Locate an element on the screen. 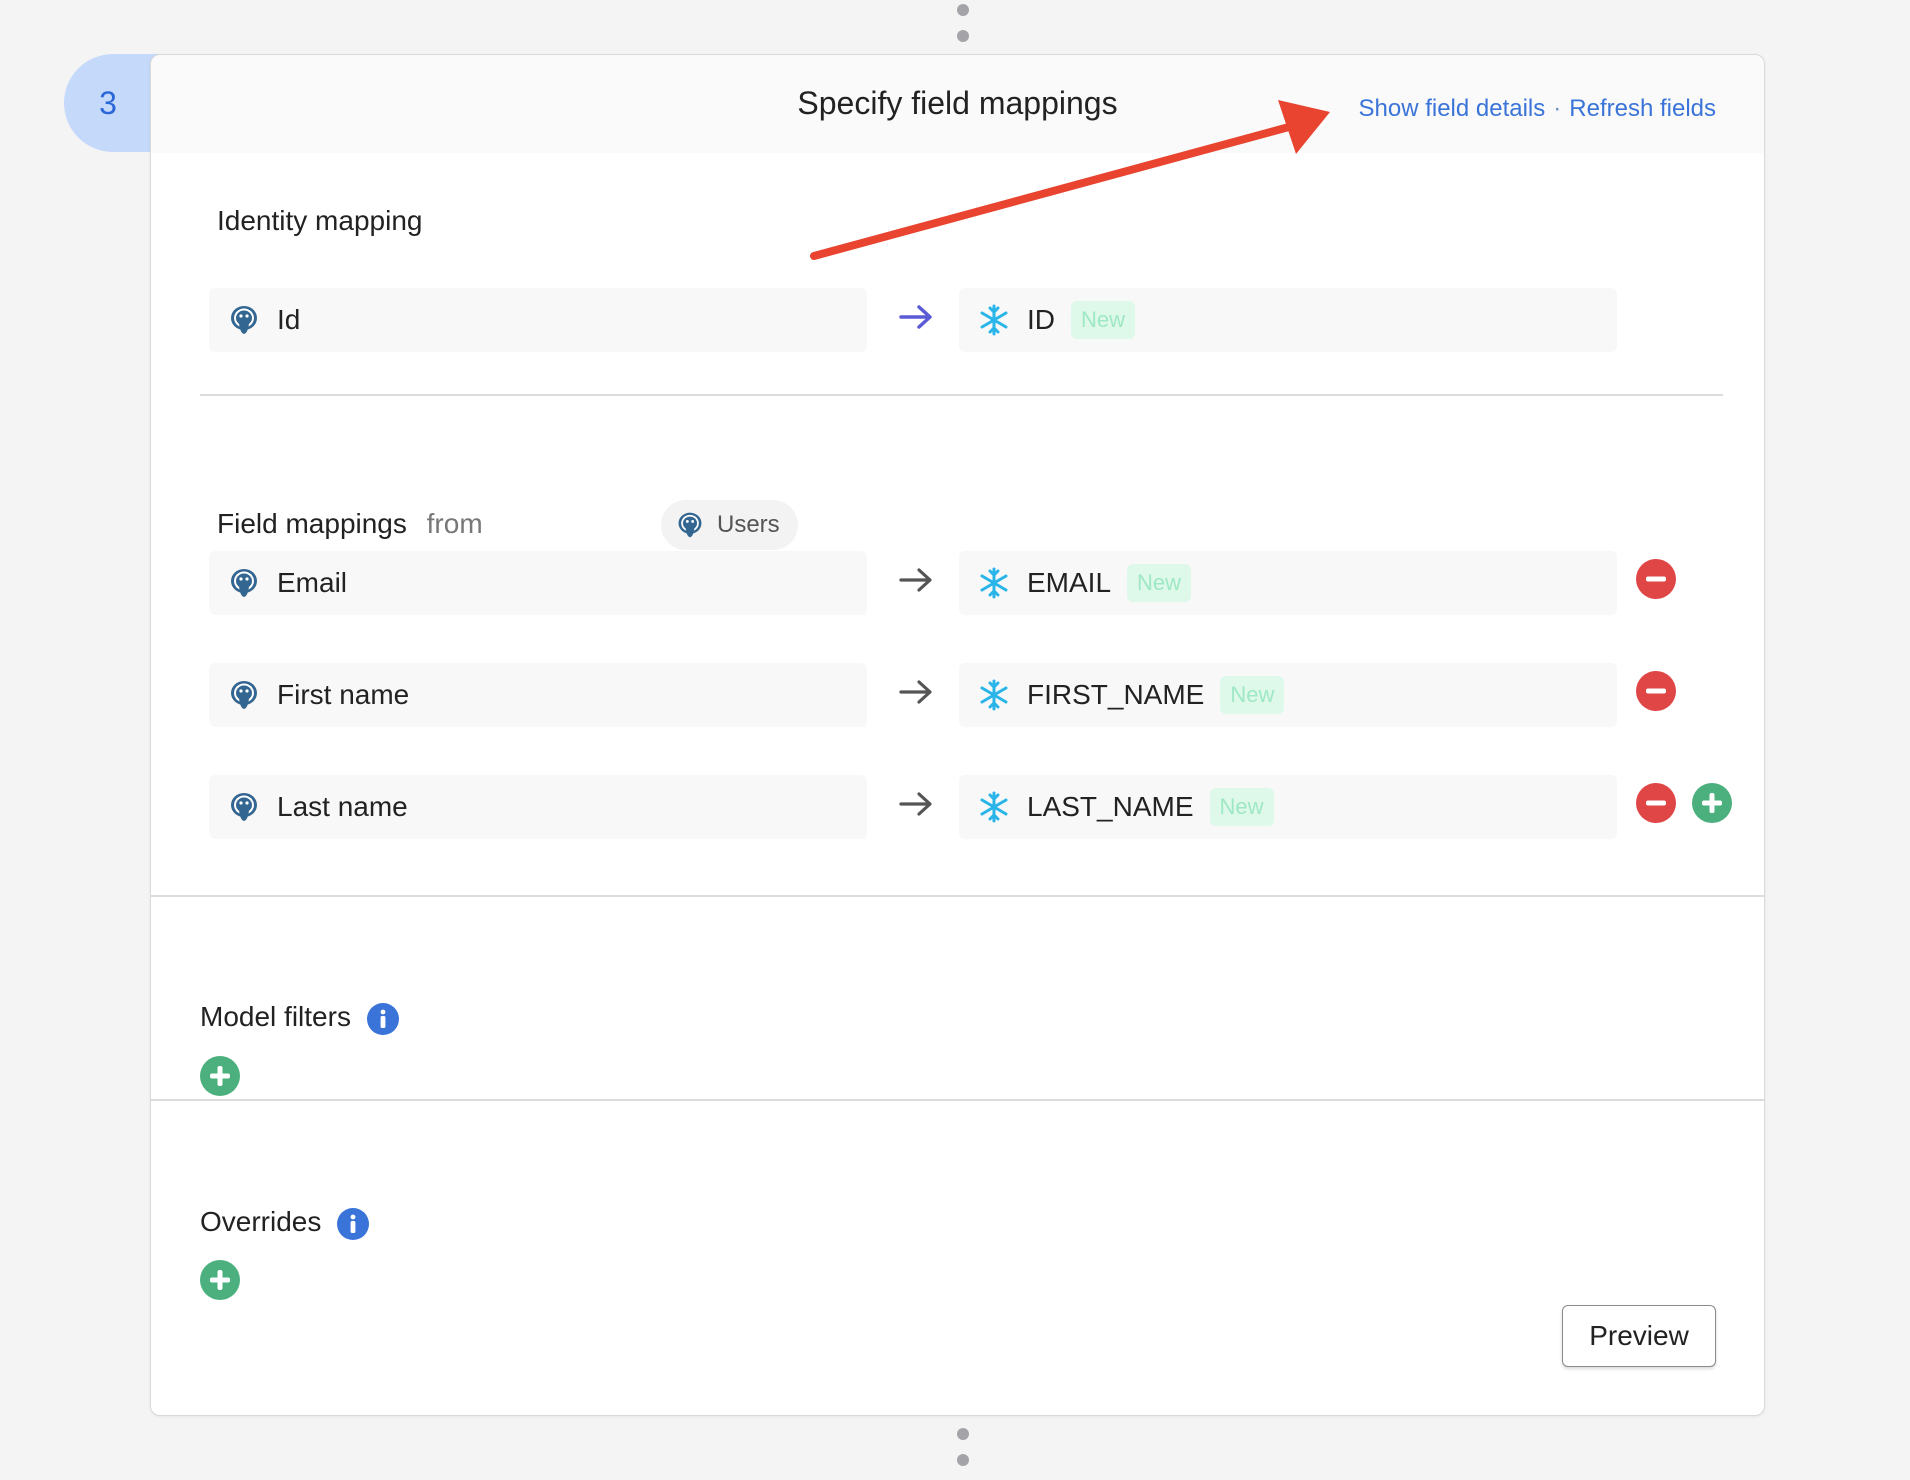 Image resolution: width=1910 pixels, height=1480 pixels. preview-button: Preview is located at coordinates (1639, 1336).